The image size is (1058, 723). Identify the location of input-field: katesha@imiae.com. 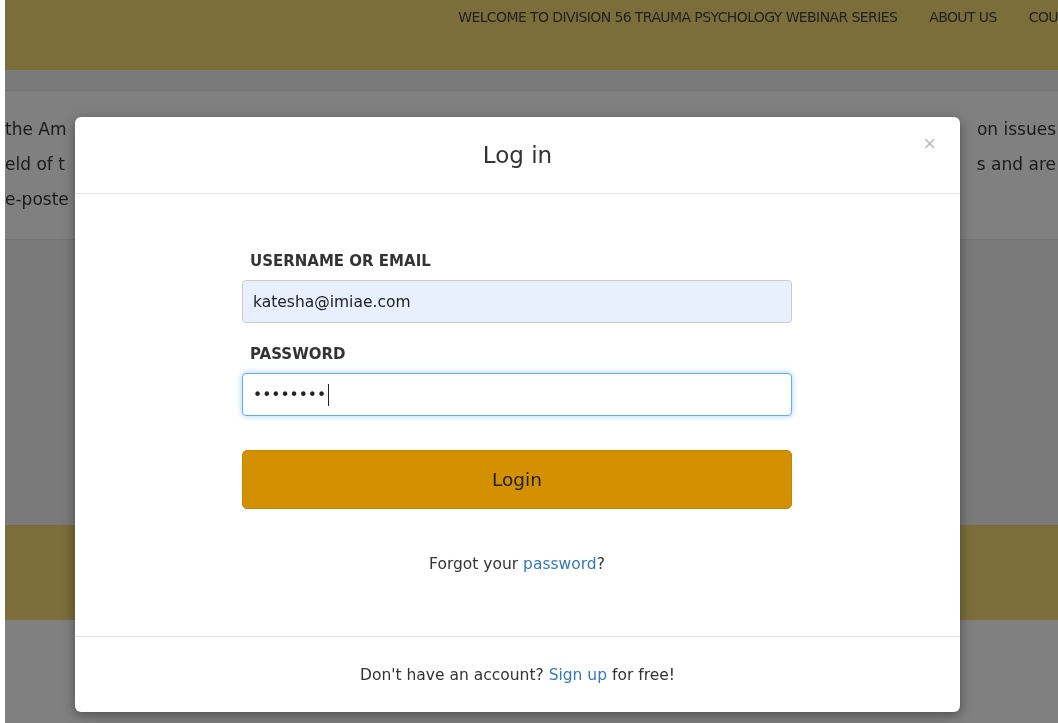
(517, 301).